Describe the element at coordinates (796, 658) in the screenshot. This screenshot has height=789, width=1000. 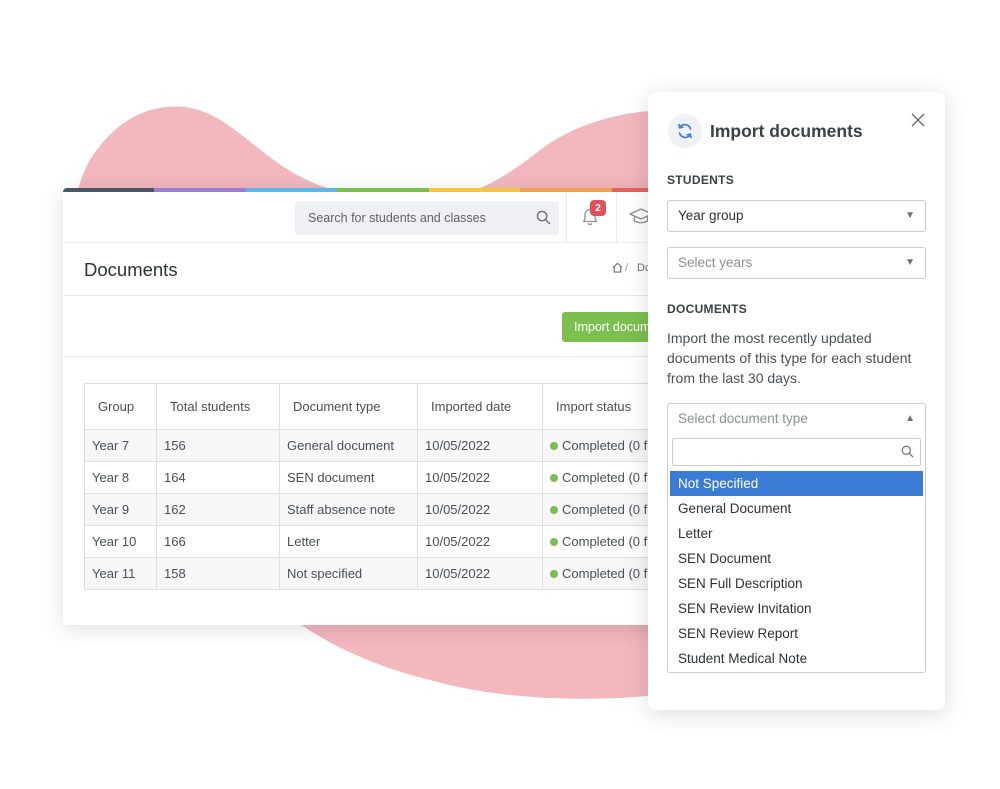
I see `dropdown-option: Student Medical Note` at that location.